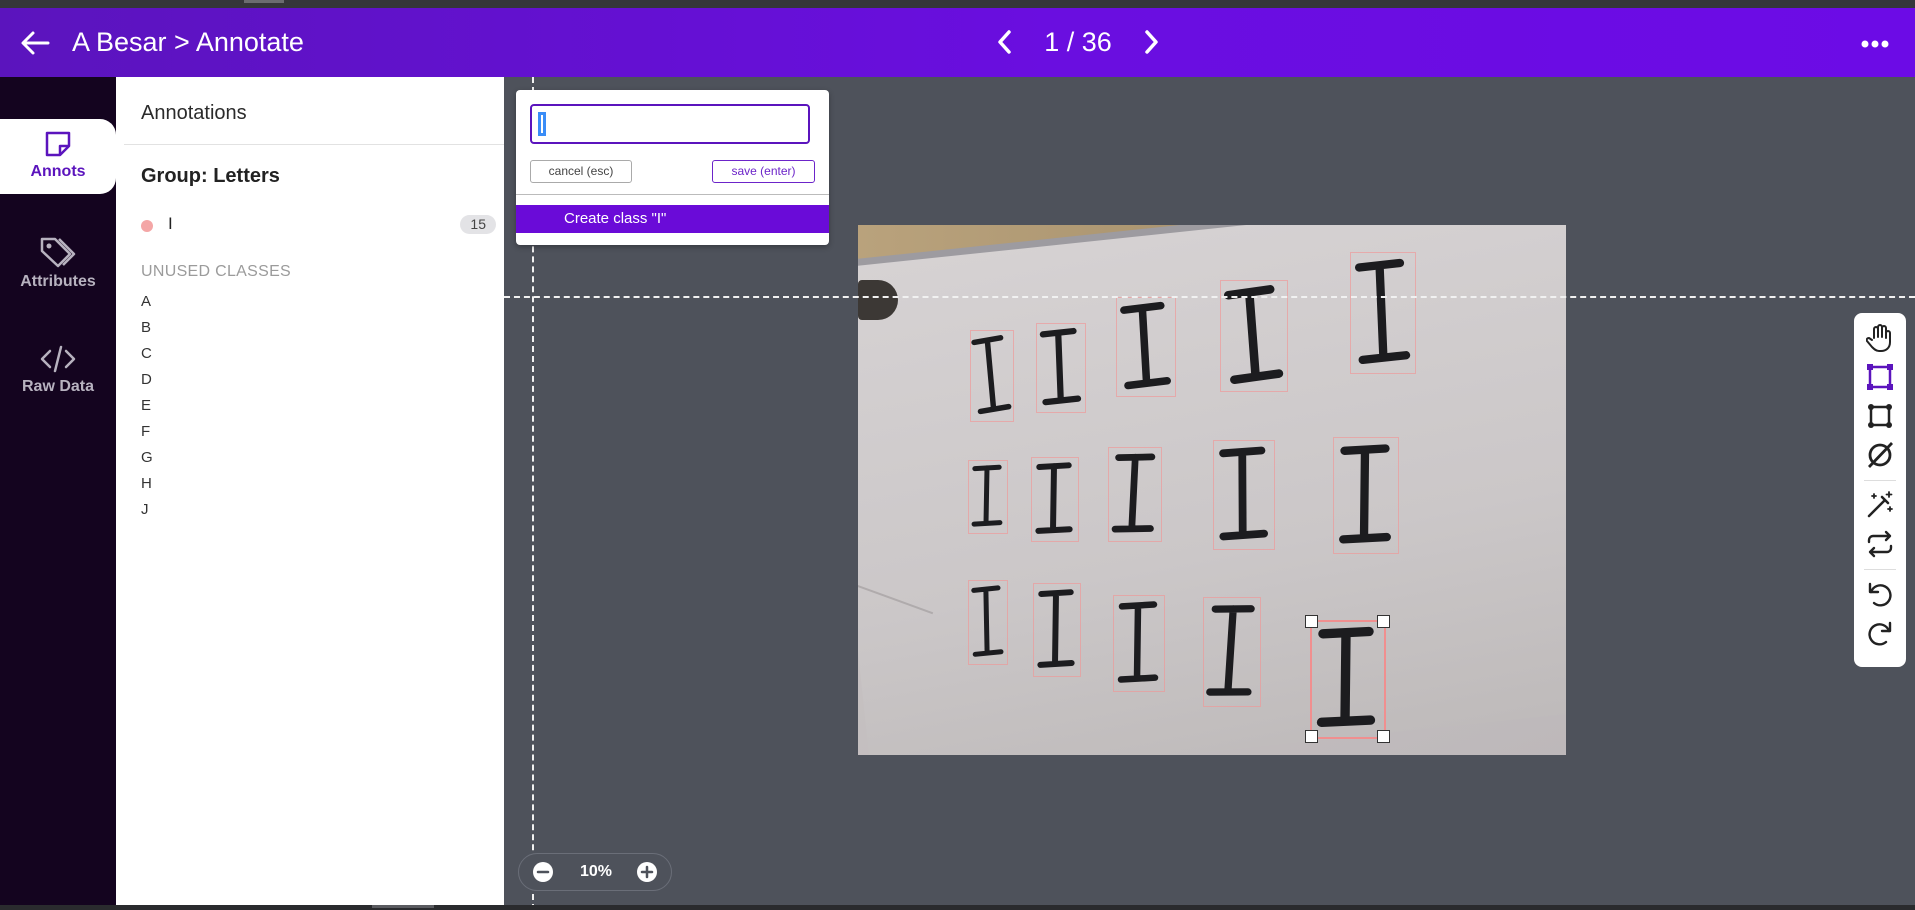  I want to click on class-count-badge: 15, so click(478, 224).